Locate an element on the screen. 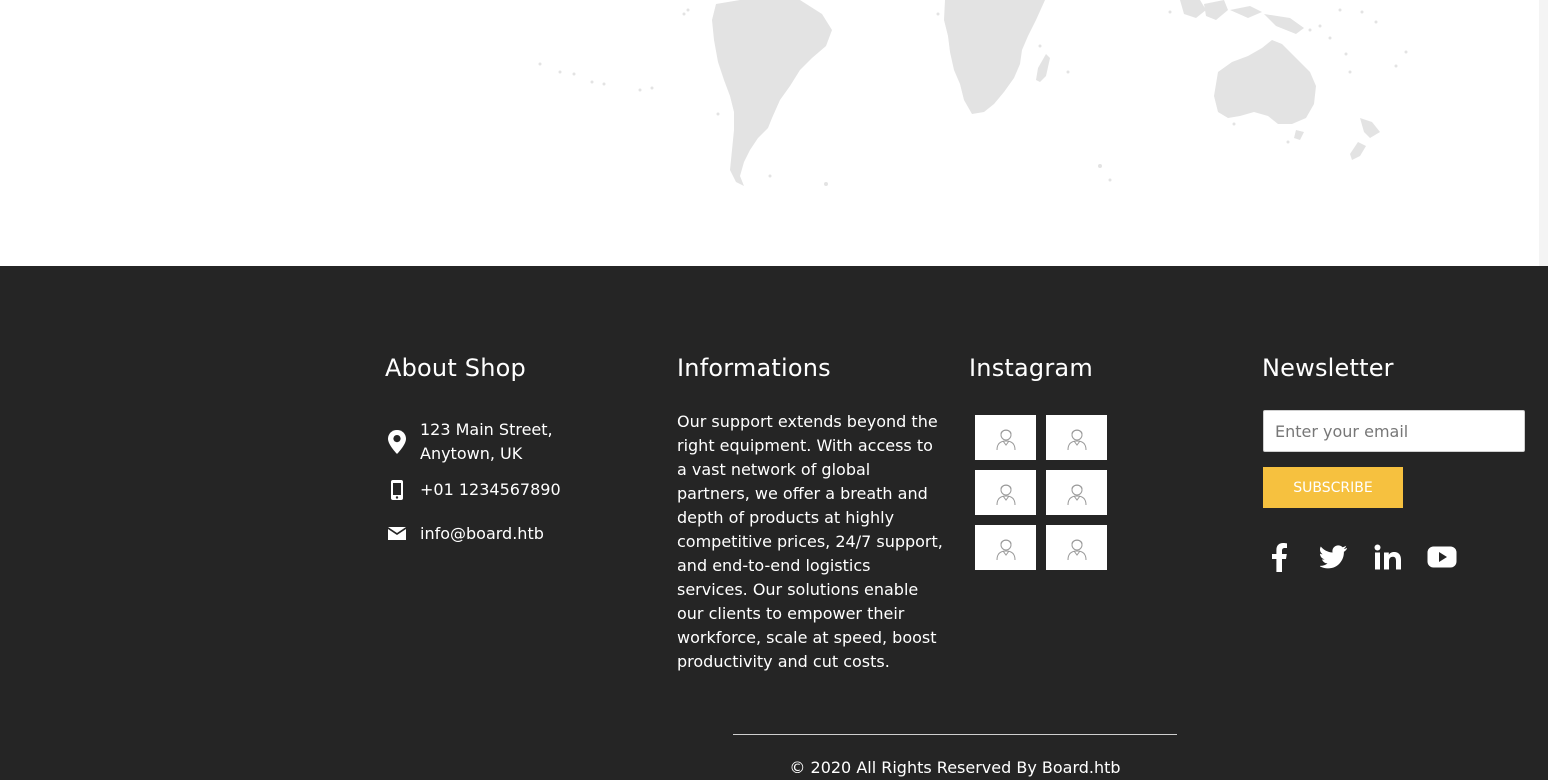  instagram-title: Instagram is located at coordinates (1031, 368).